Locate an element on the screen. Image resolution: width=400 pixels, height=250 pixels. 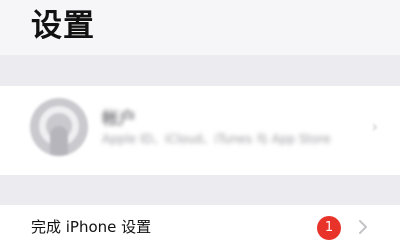
person-avatar-icon is located at coordinates (59, 127).